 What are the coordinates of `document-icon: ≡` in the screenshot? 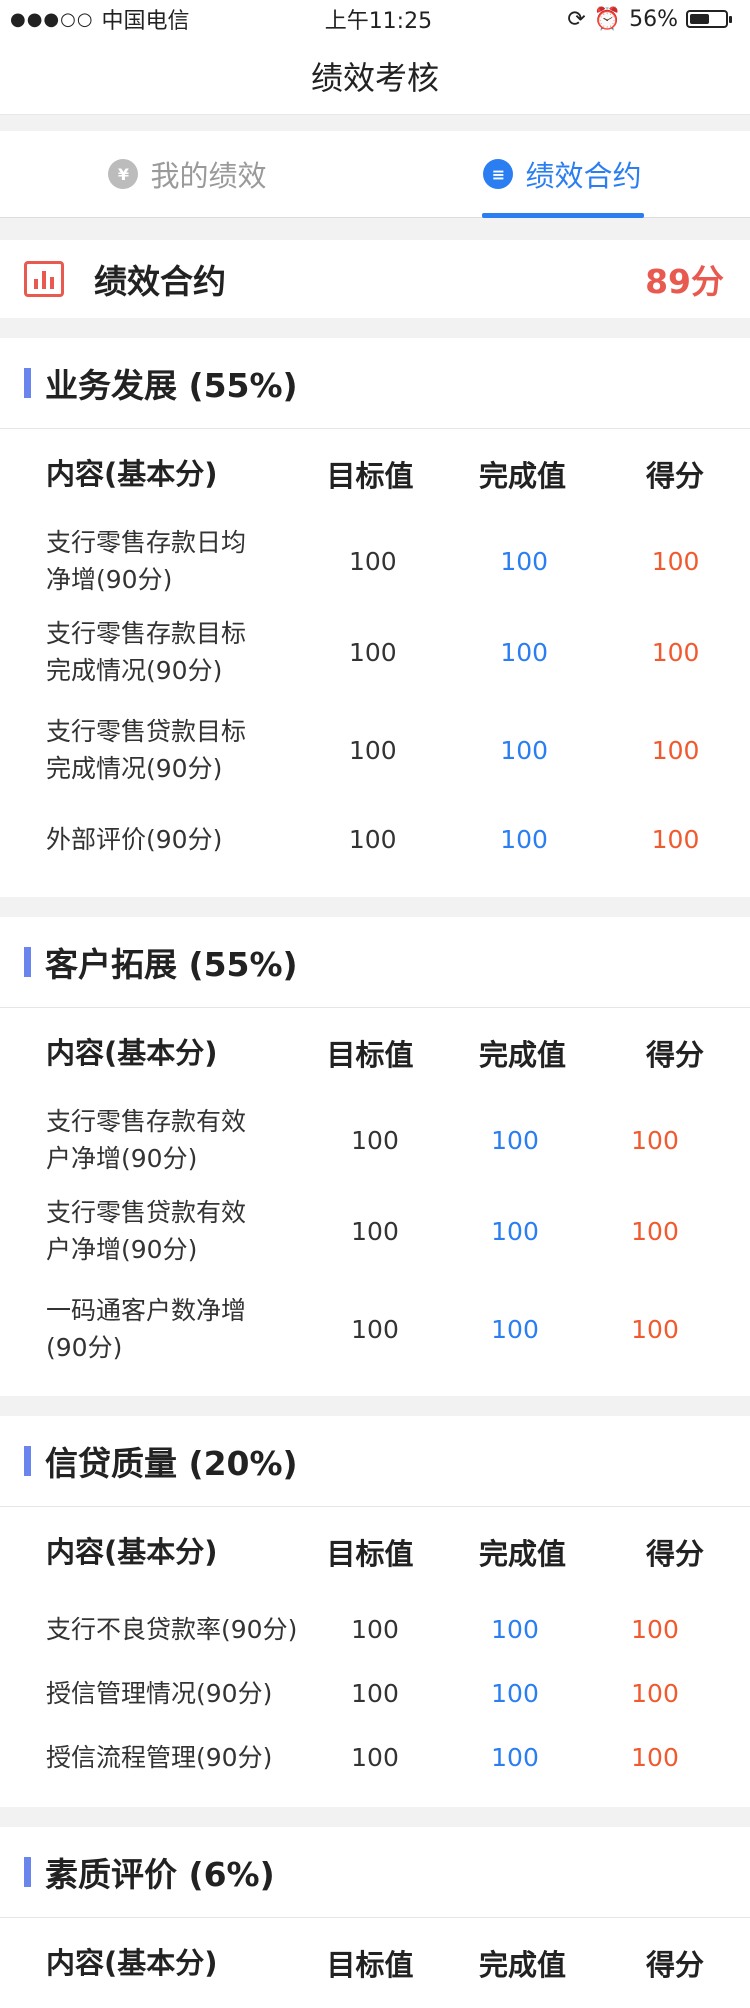 It's located at (498, 174).